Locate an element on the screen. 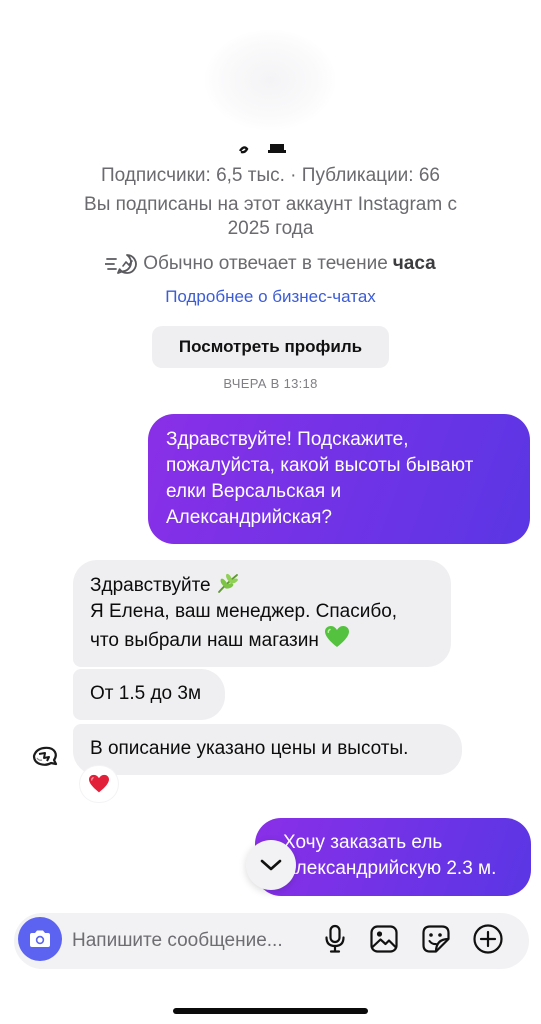 The height and width of the screenshot is (1024, 541). camera-icon is located at coordinates (40, 938).